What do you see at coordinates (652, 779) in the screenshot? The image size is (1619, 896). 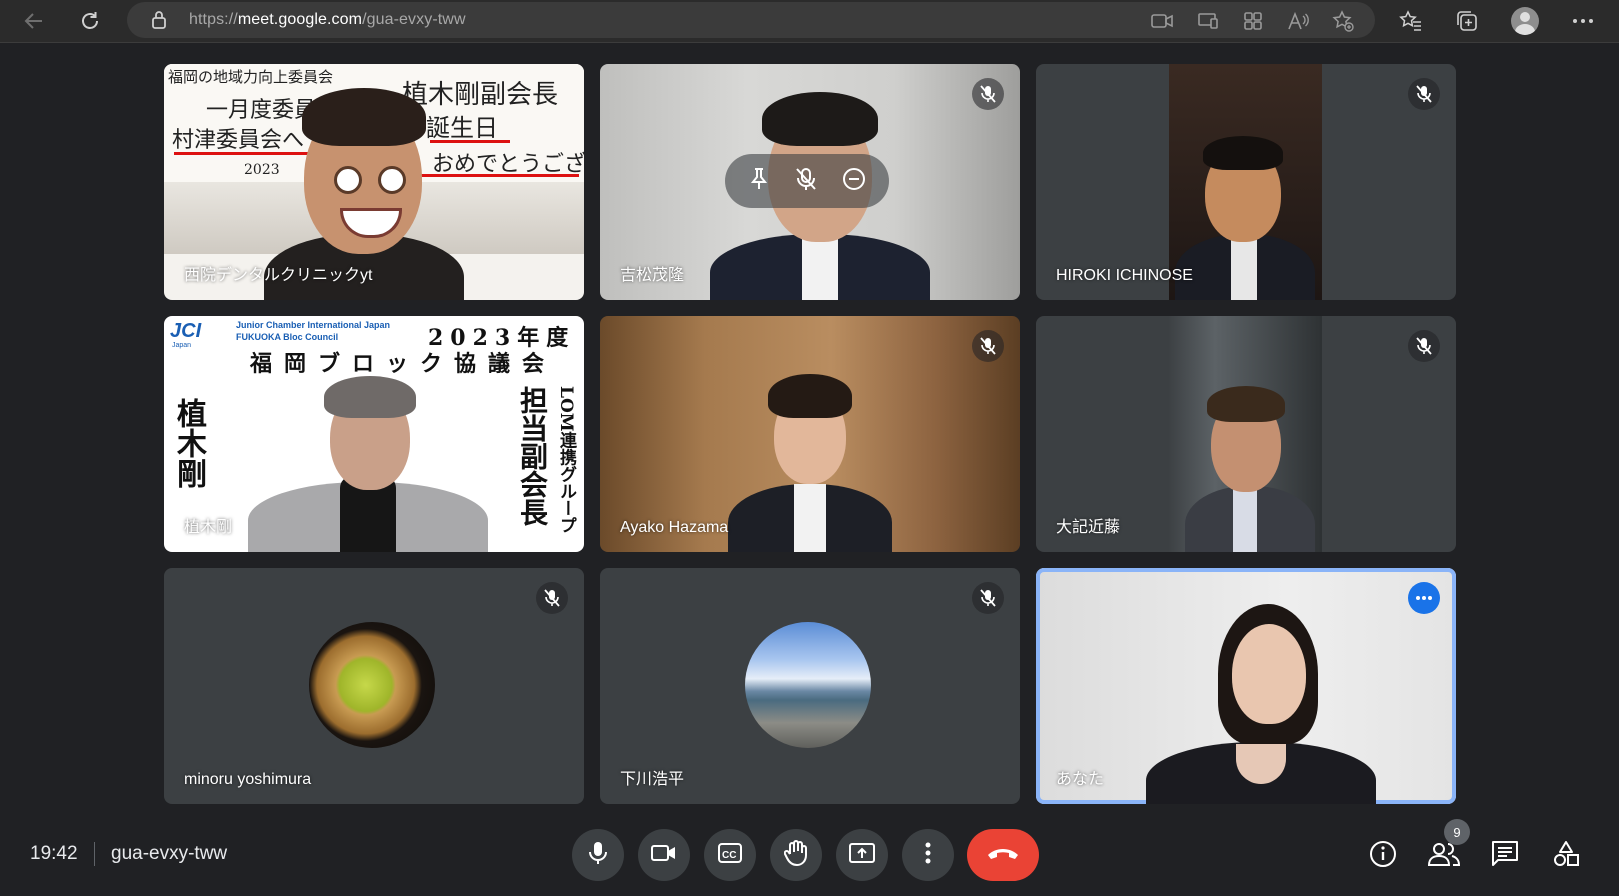 I see `participant-name: 下川浩平` at bounding box center [652, 779].